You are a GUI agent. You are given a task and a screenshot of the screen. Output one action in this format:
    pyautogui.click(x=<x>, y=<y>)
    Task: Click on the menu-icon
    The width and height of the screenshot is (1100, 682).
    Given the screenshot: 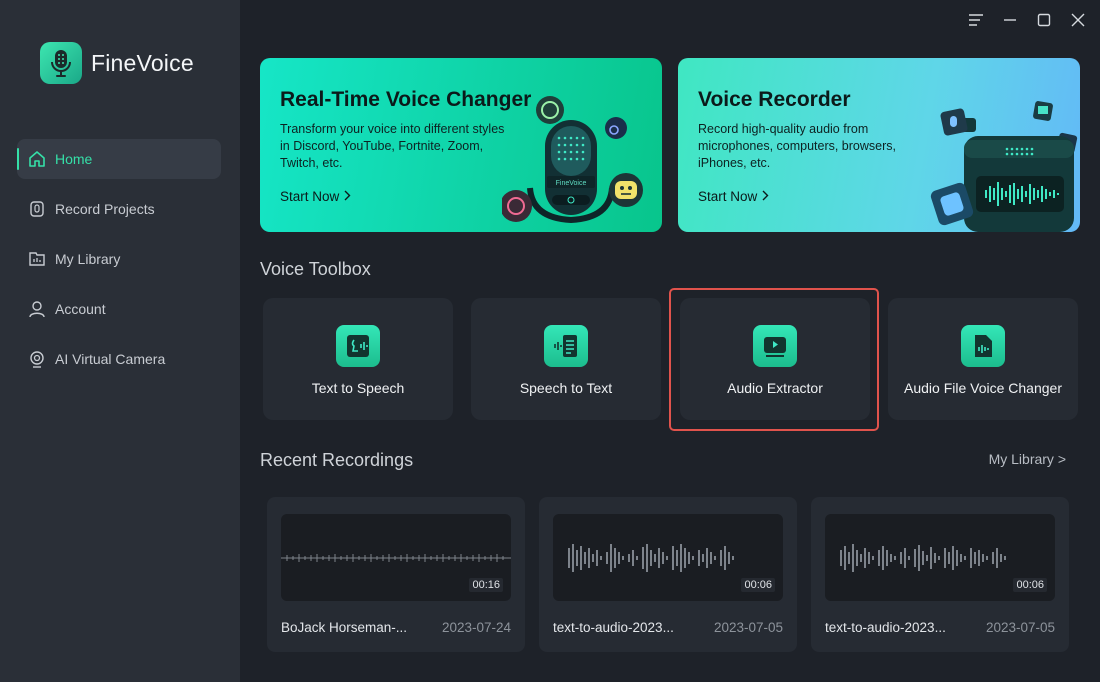 What is the action you would take?
    pyautogui.click(x=976, y=20)
    